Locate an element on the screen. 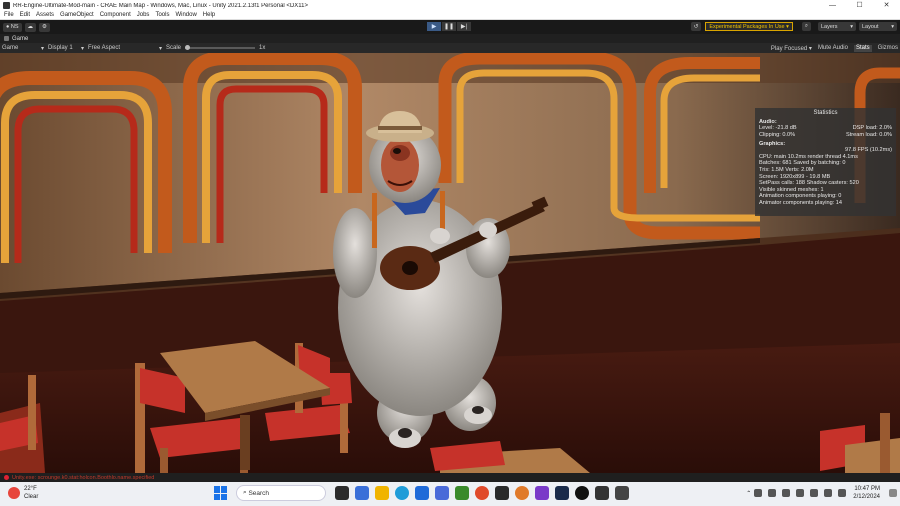  weather-temp: 22°F is located at coordinates (30, 489).